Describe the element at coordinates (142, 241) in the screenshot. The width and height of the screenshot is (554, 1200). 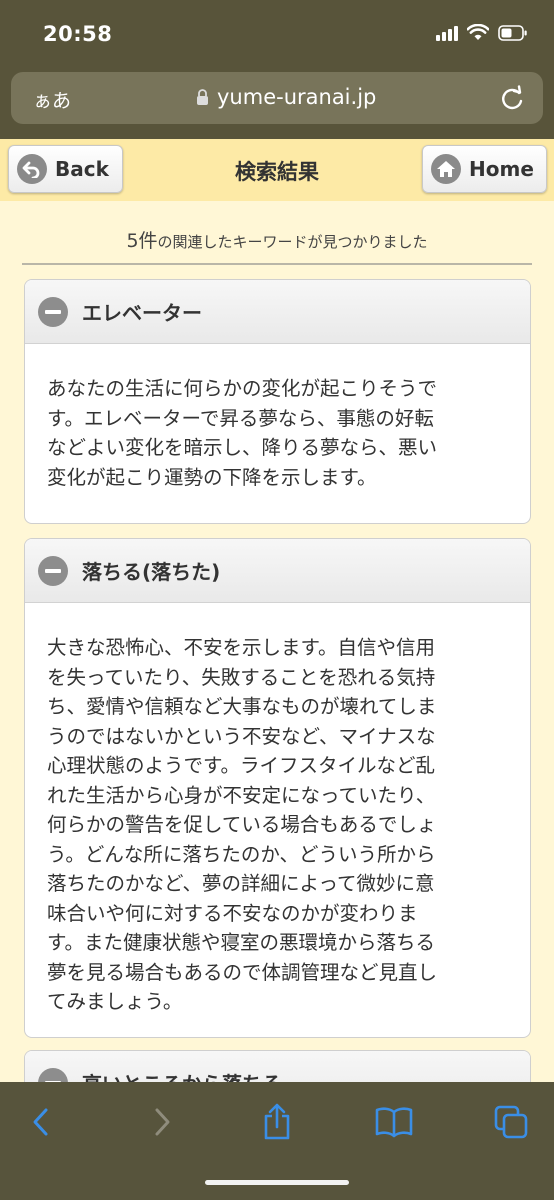
I see `result-count-number: 5件` at that location.